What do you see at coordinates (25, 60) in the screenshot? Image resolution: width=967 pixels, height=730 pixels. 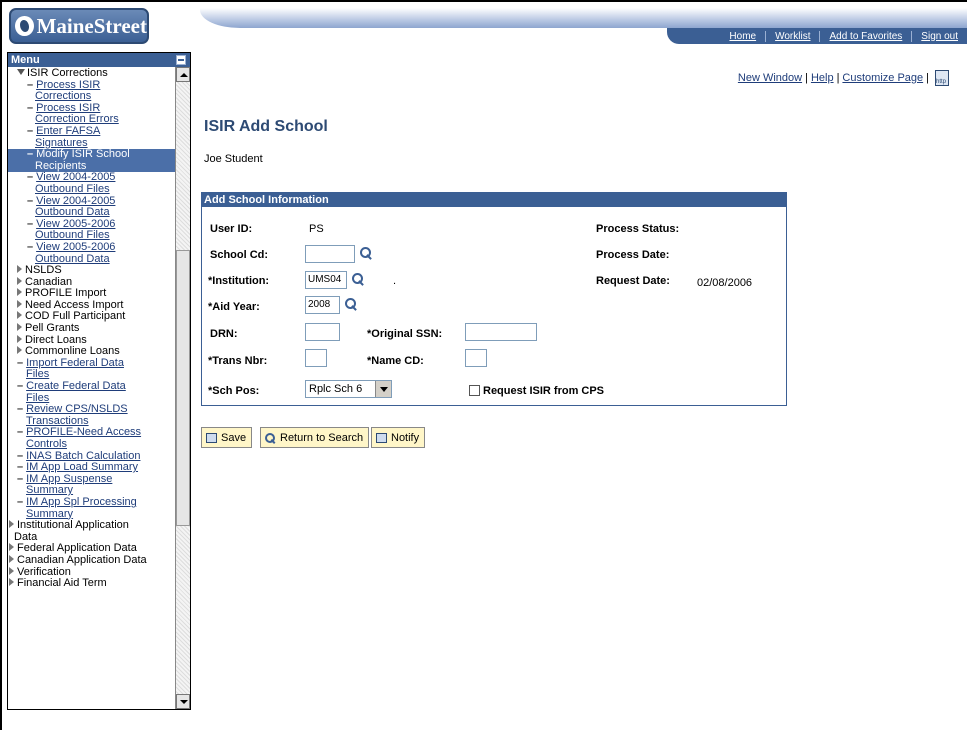 I see `menu-title: Menu` at bounding box center [25, 60].